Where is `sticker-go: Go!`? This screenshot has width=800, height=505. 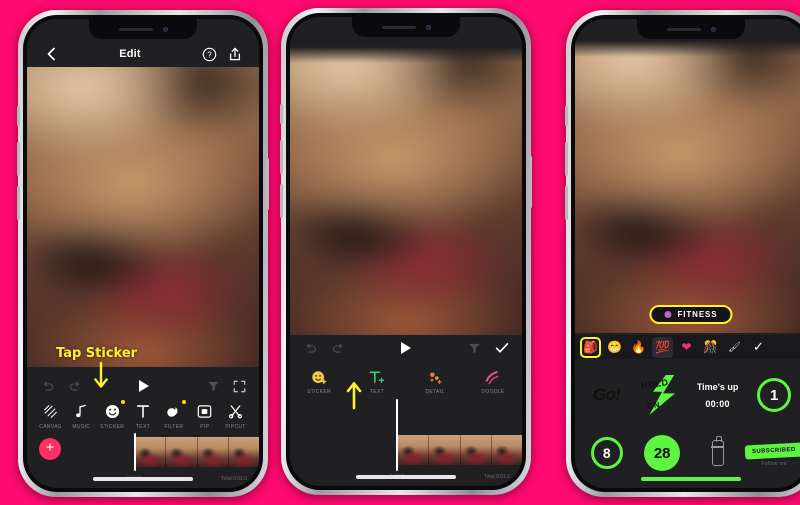 sticker-go: Go! is located at coordinates (606, 395).